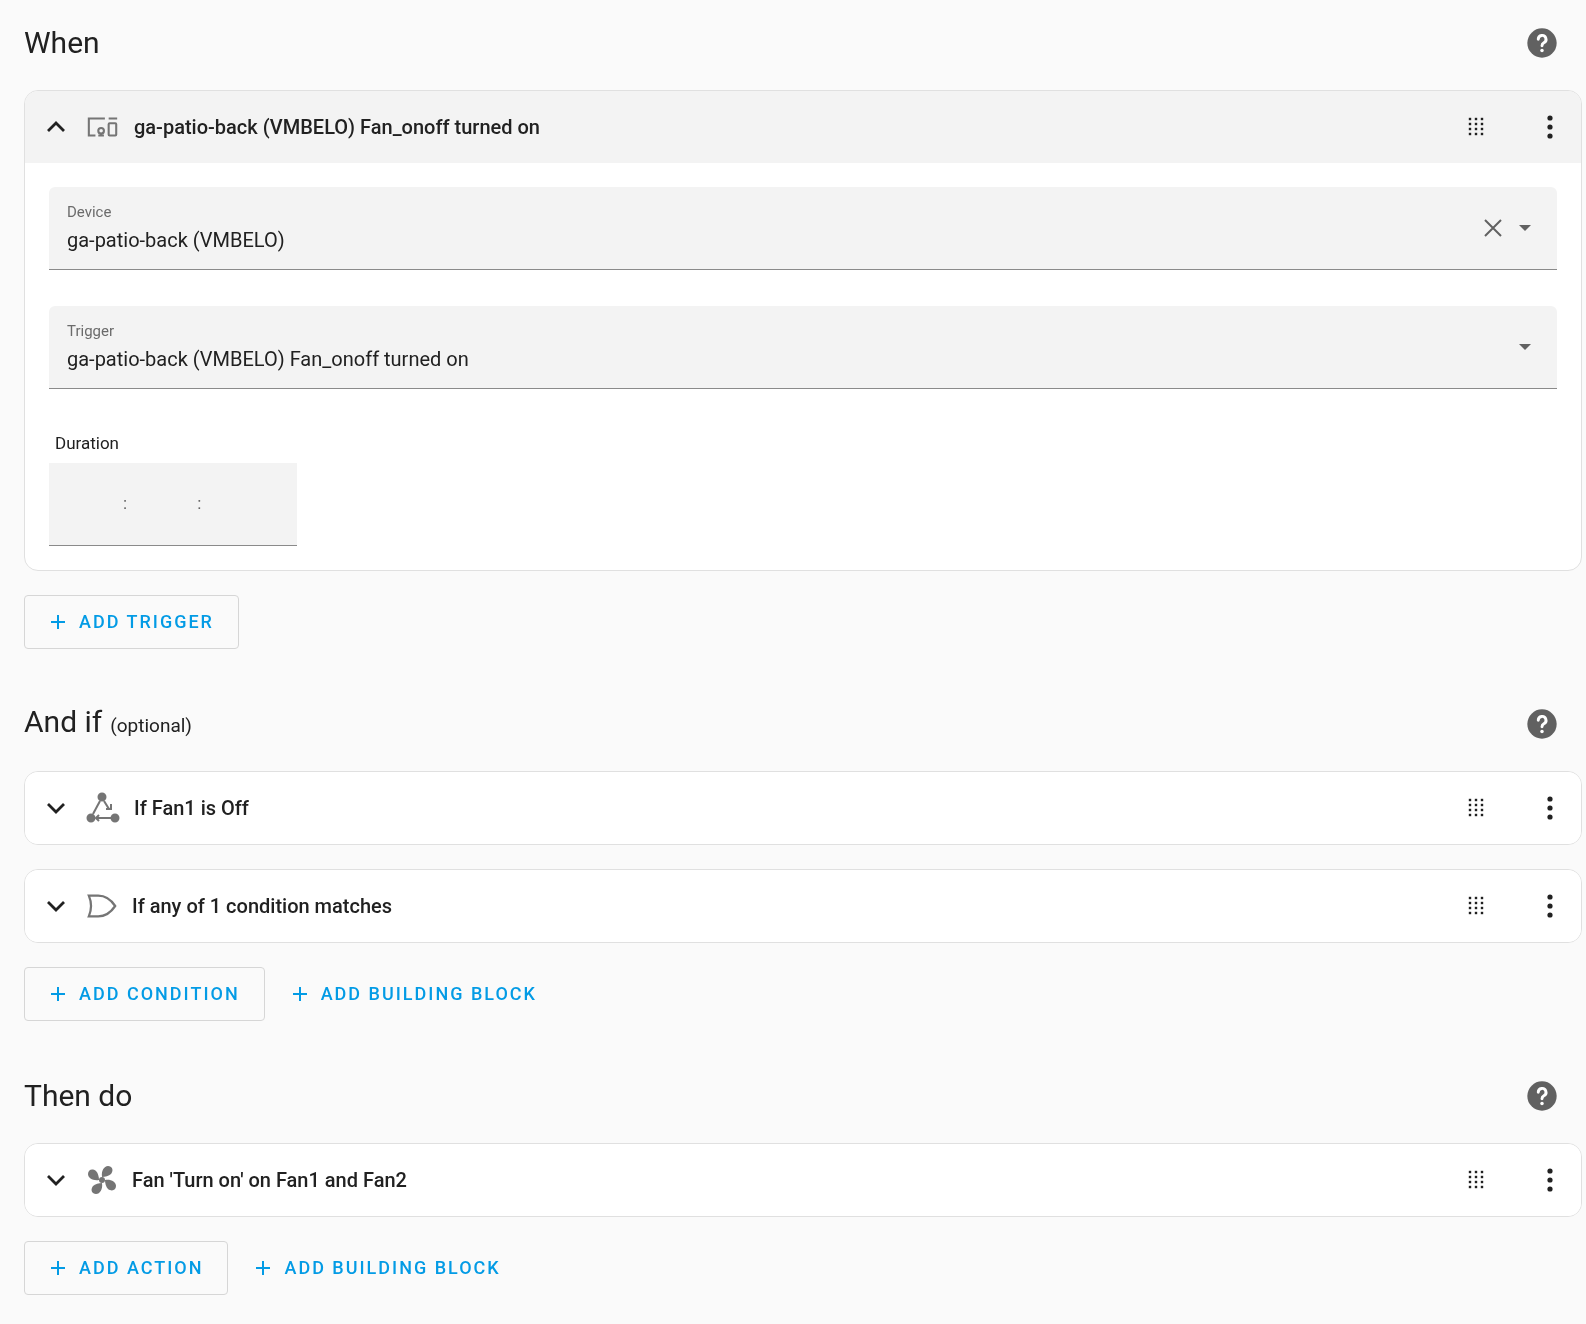 The image size is (1586, 1324). What do you see at coordinates (56, 127) in the screenshot?
I see `chevron-up-icon` at bounding box center [56, 127].